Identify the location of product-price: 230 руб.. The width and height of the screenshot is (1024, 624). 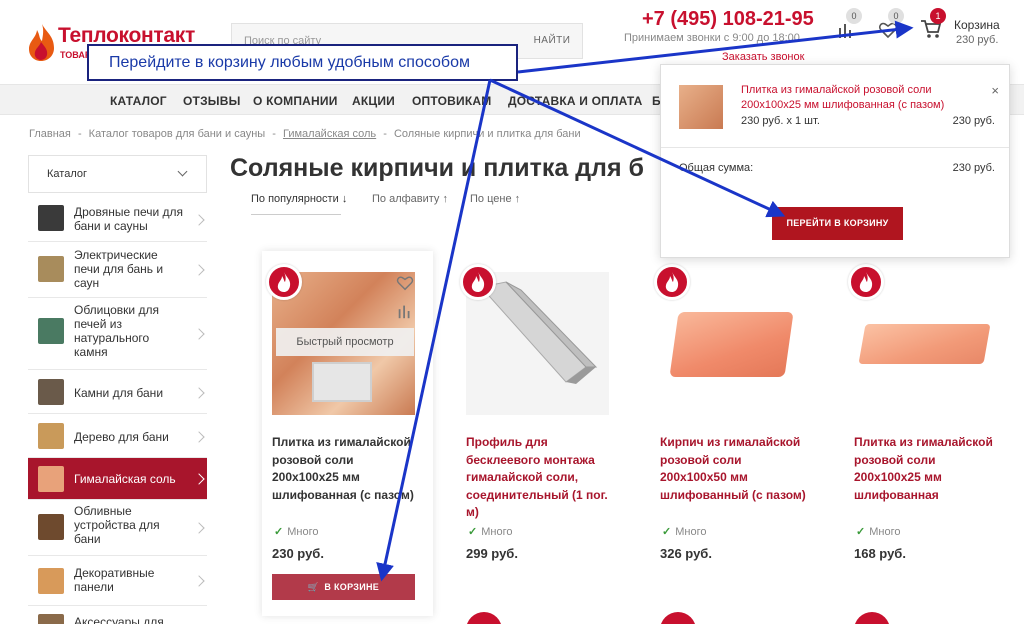
(298, 553).